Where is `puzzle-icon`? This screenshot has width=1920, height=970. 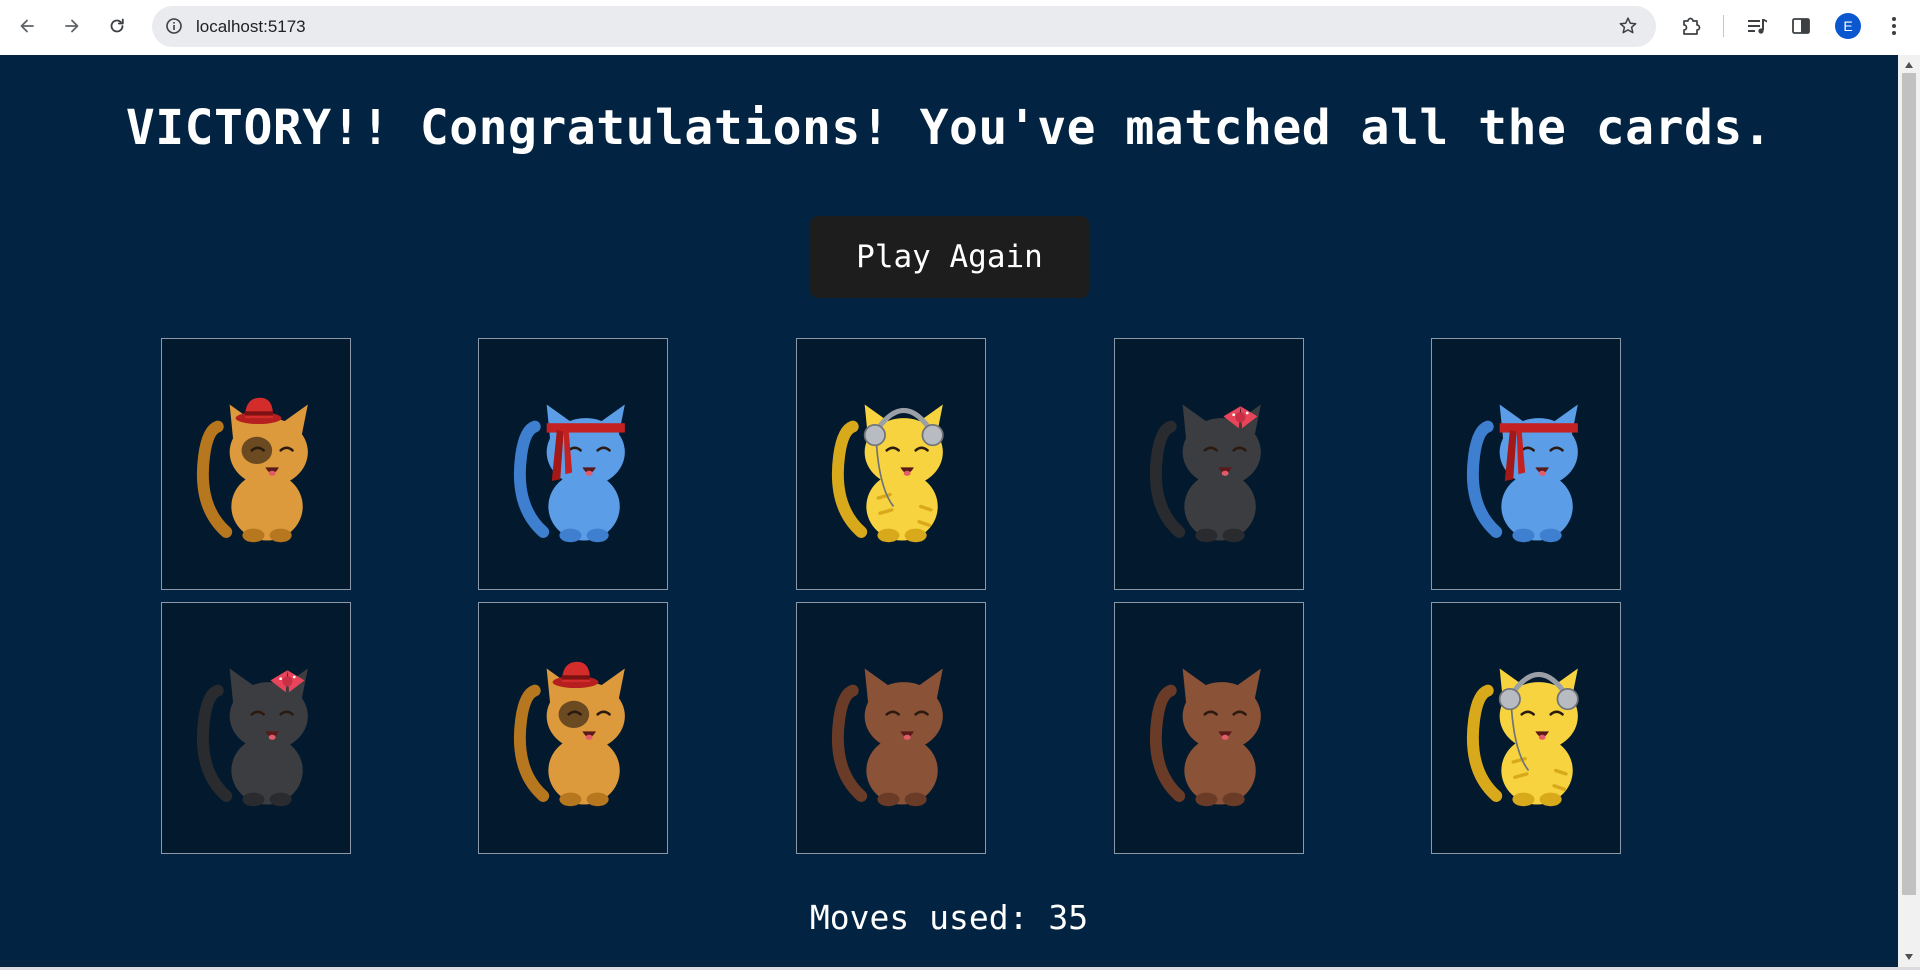
puzzle-icon is located at coordinates (1692, 26).